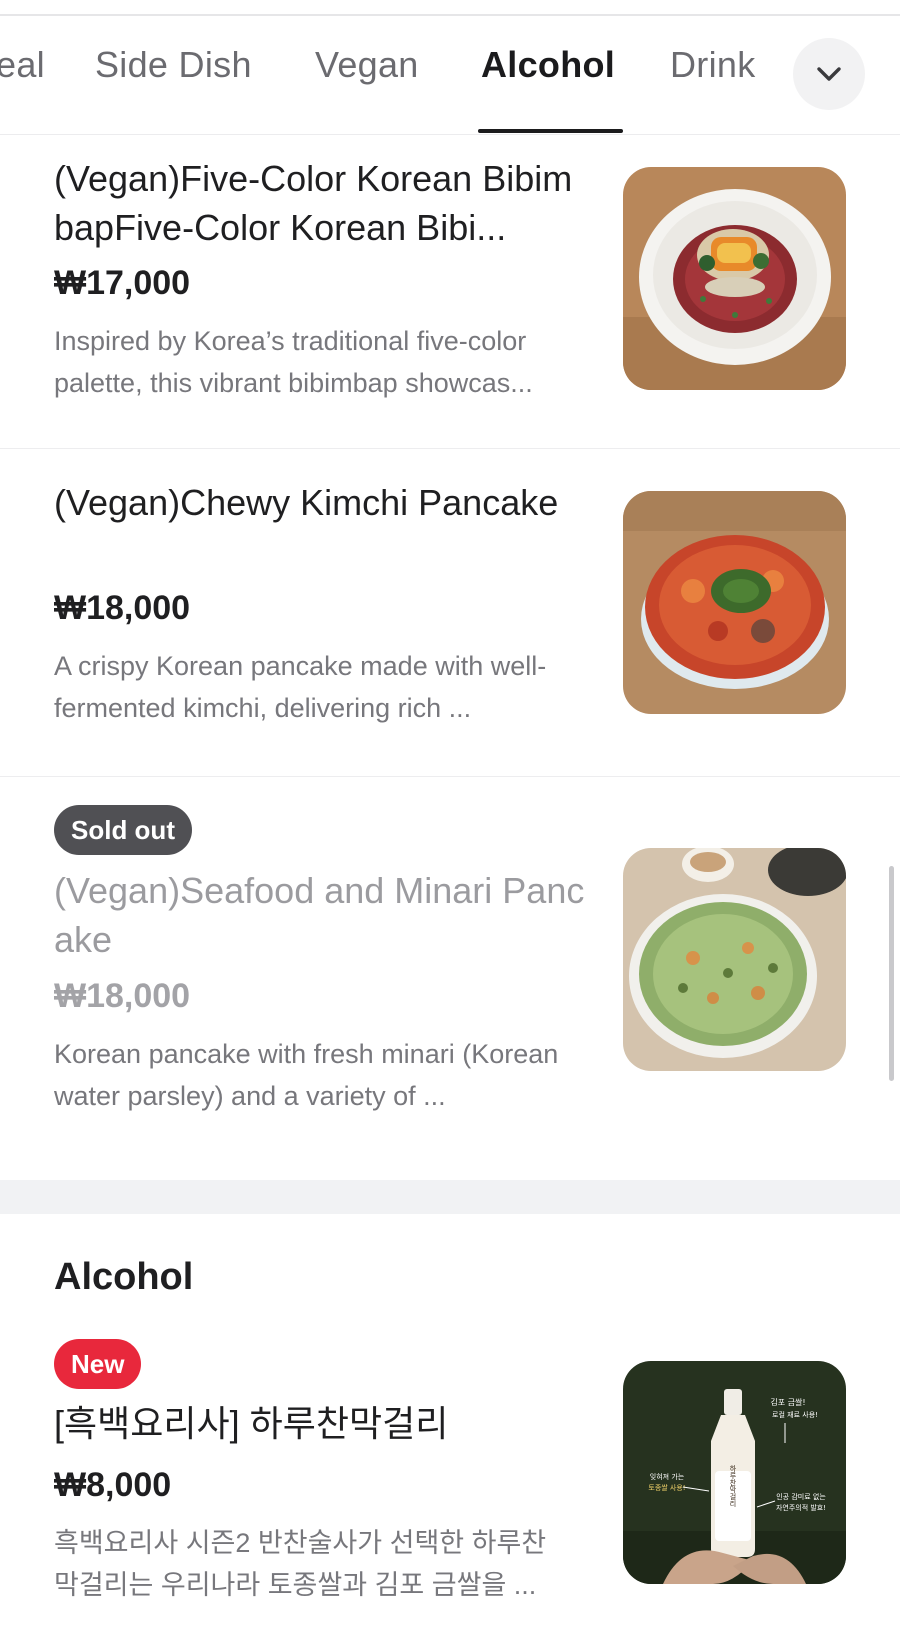 This screenshot has height=1647, width=900. I want to click on section-separator, so click(450, 1197).